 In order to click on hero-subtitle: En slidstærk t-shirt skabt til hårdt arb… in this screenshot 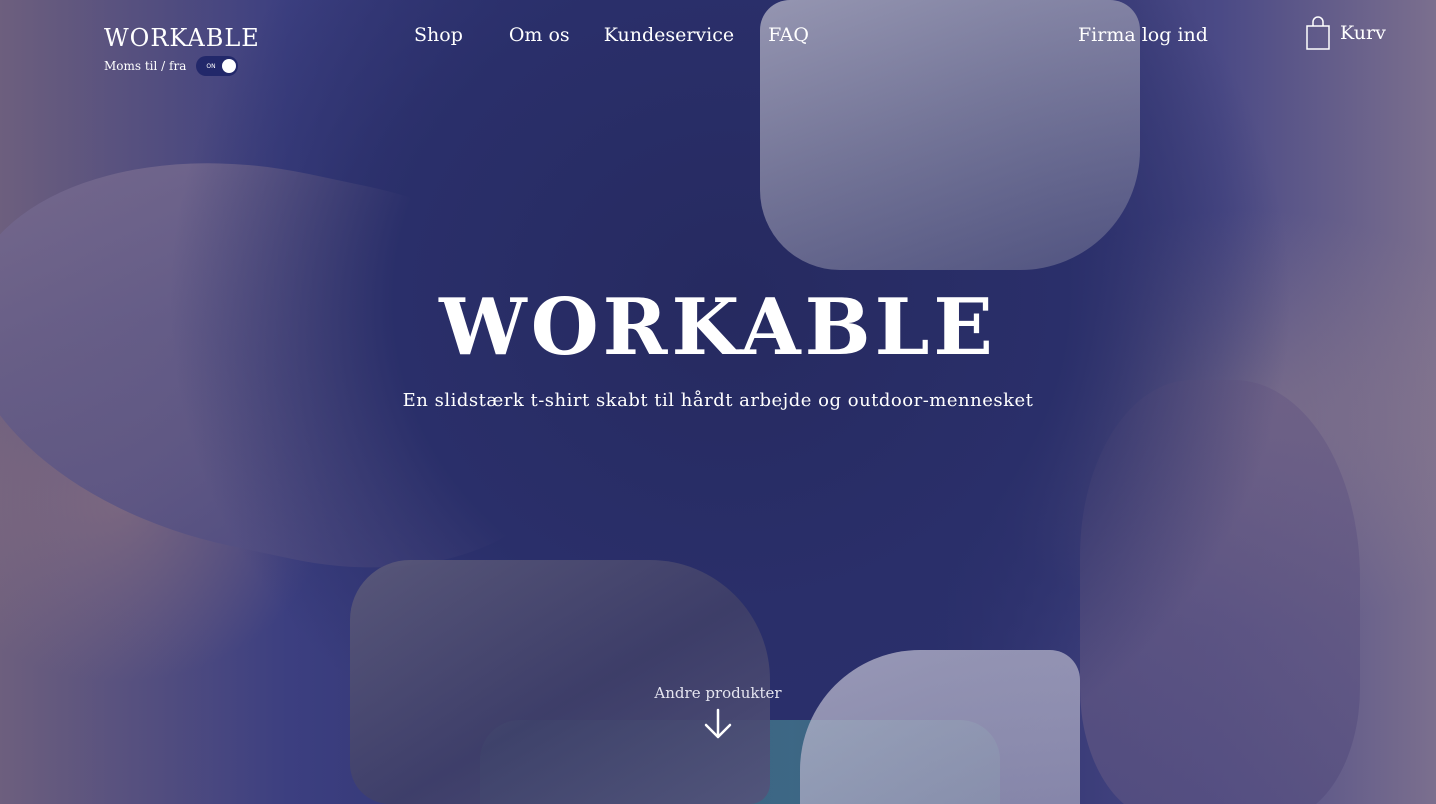, I will do `click(718, 400)`.